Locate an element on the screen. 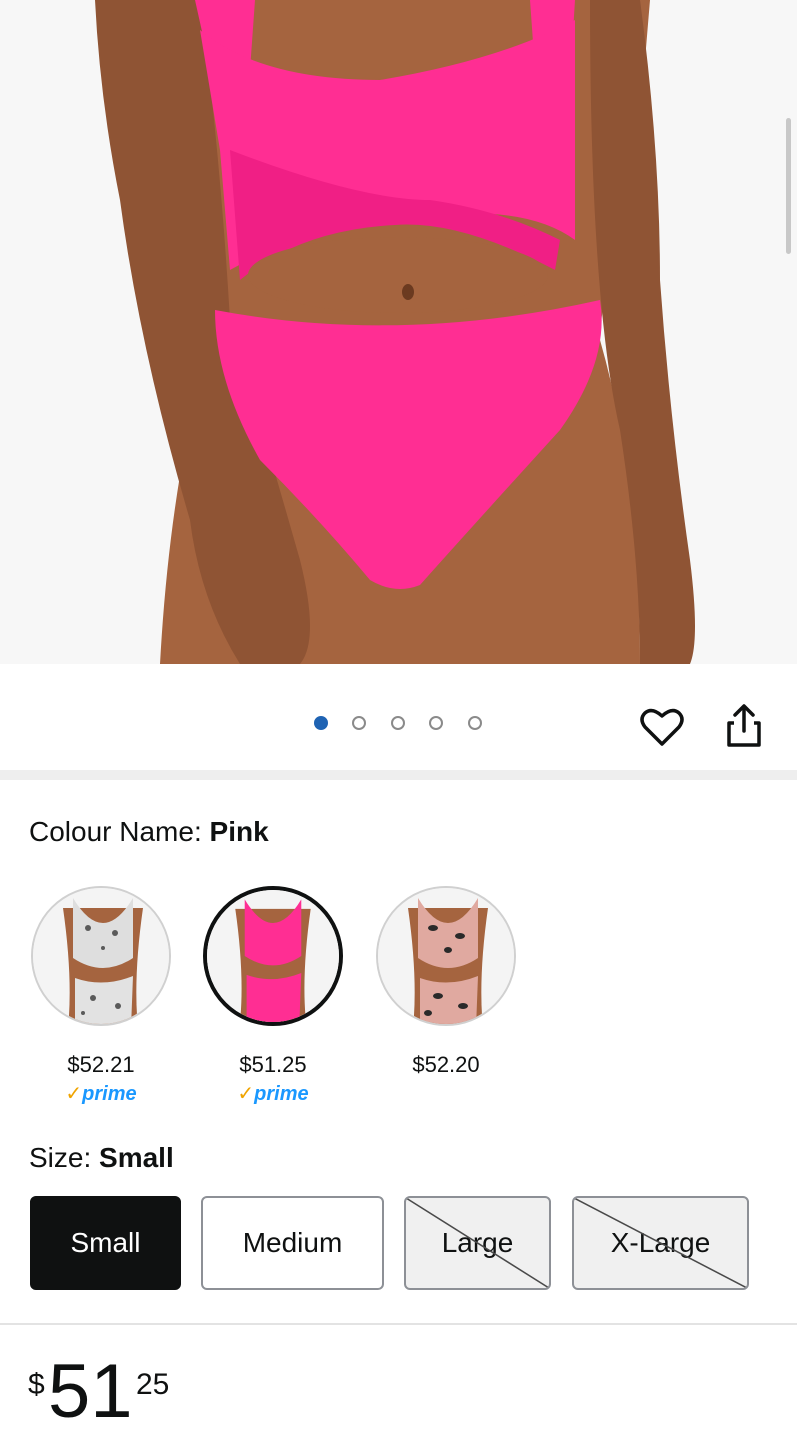  size-option-small: Small is located at coordinates (105, 1243).